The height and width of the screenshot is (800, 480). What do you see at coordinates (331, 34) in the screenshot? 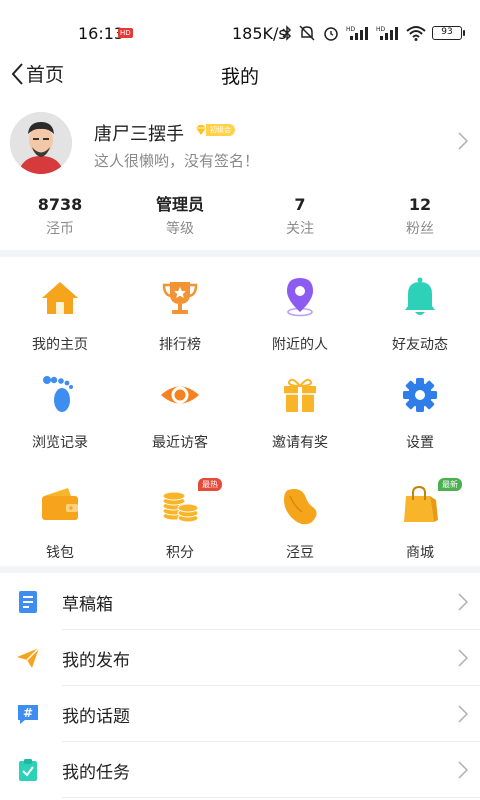
I see `alarm-icon` at bounding box center [331, 34].